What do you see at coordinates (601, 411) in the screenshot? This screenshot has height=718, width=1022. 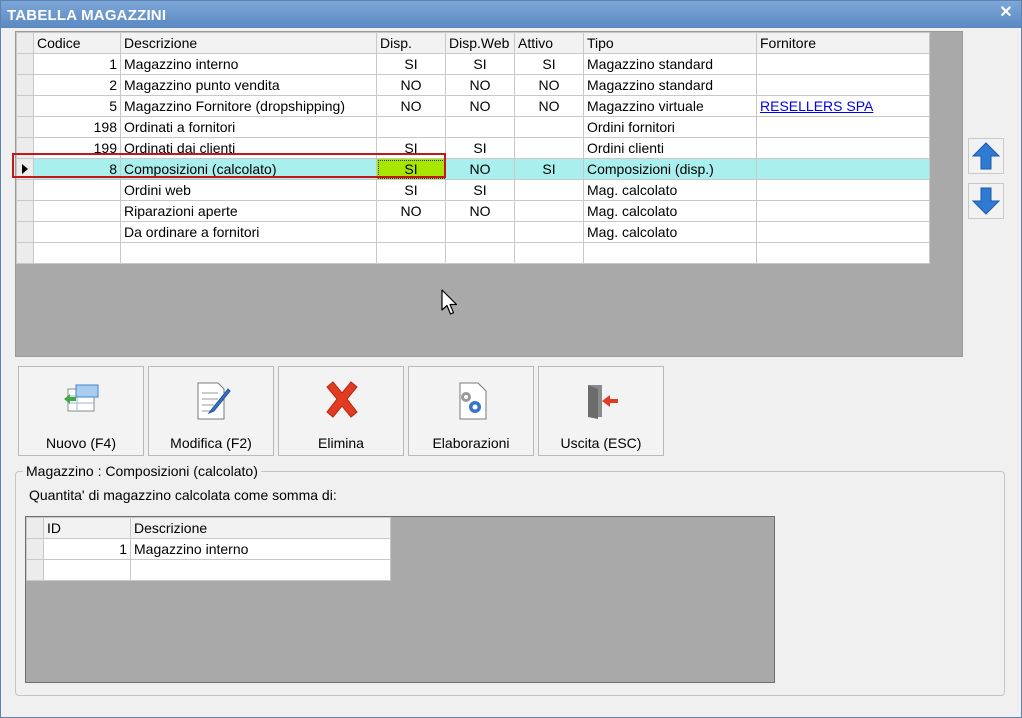 I see `exit-button: Uscita (ESC)` at bounding box center [601, 411].